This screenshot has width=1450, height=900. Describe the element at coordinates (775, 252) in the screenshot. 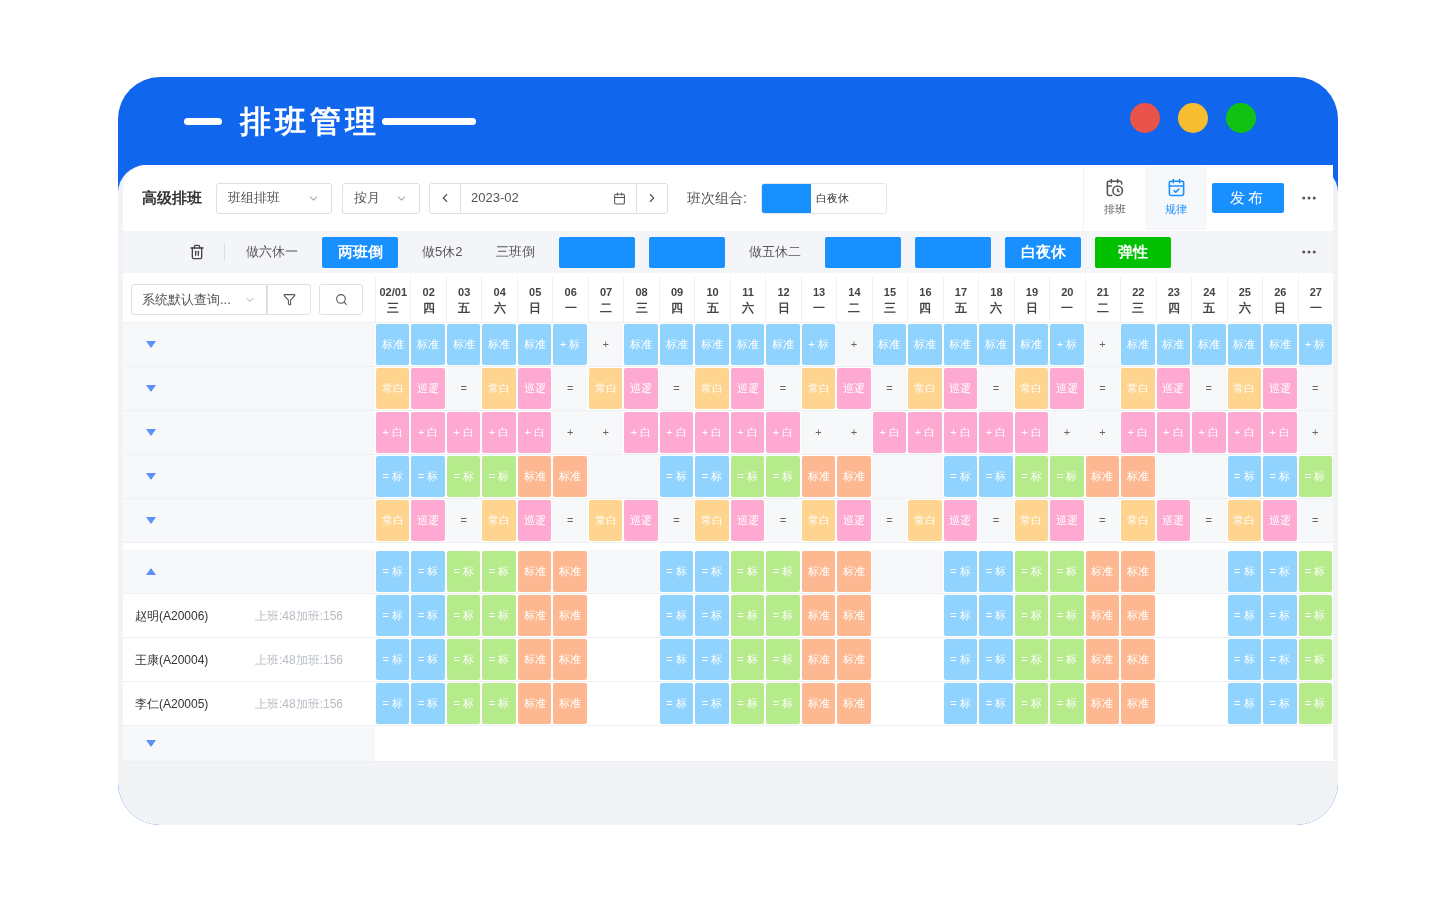

I see `pattern-option: 做五休二` at that location.